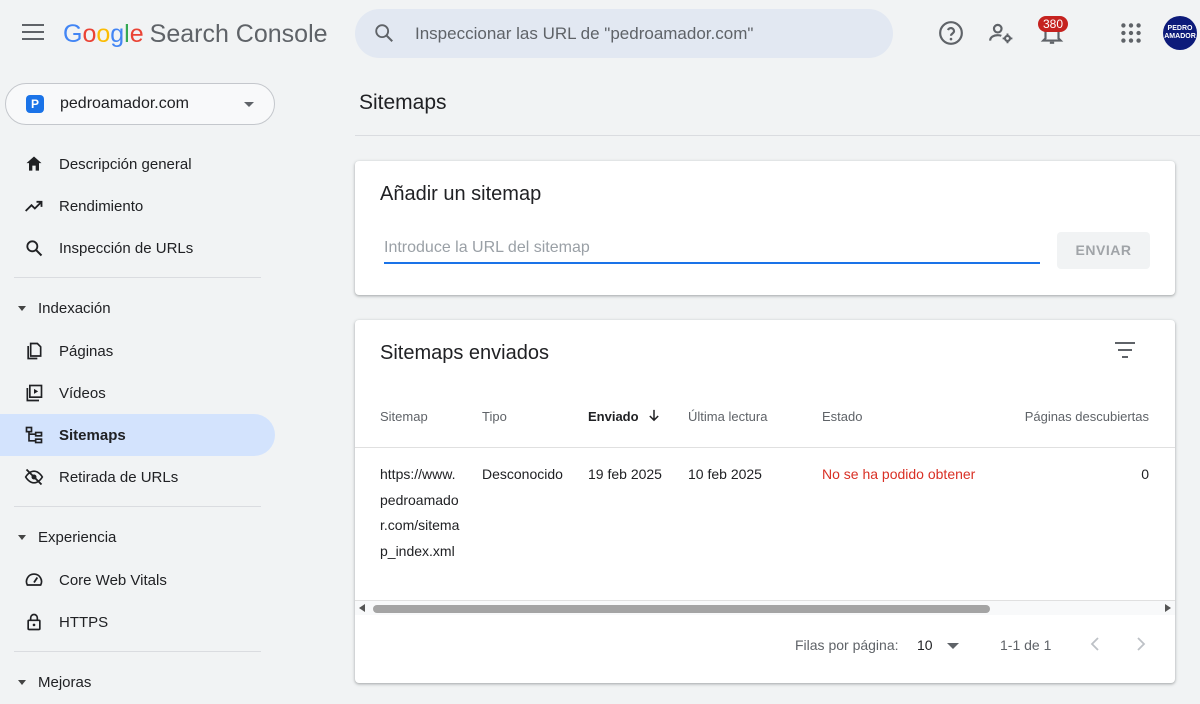  I want to click on column-header-sitemap: Sitemap, so click(404, 416).